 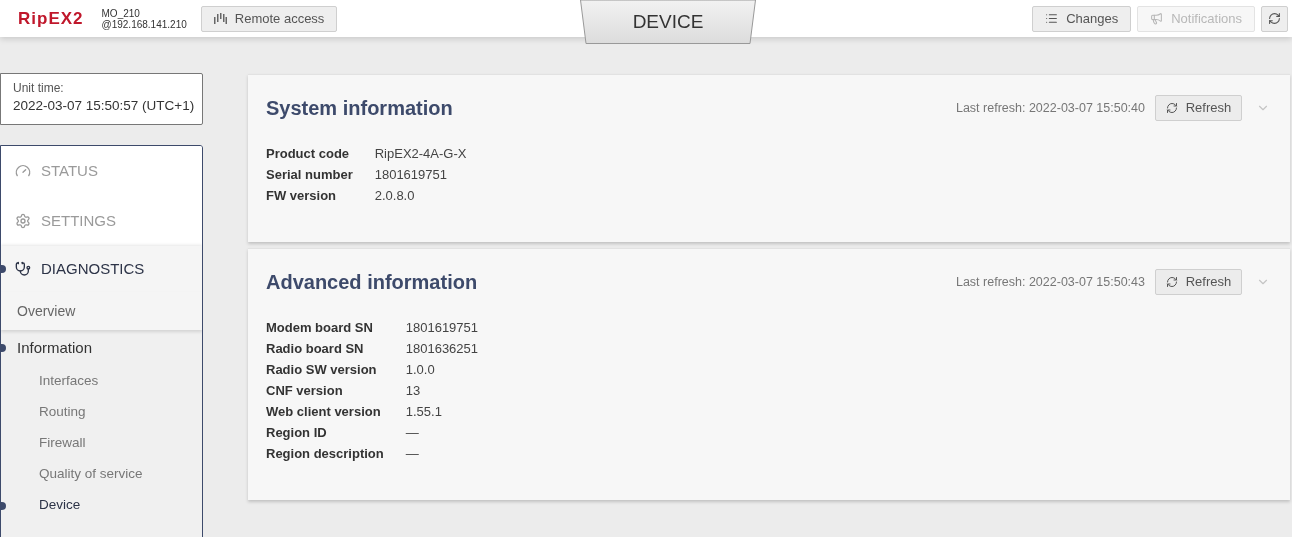 What do you see at coordinates (322, 370) in the screenshot?
I see `field-label: Radio SW version` at bounding box center [322, 370].